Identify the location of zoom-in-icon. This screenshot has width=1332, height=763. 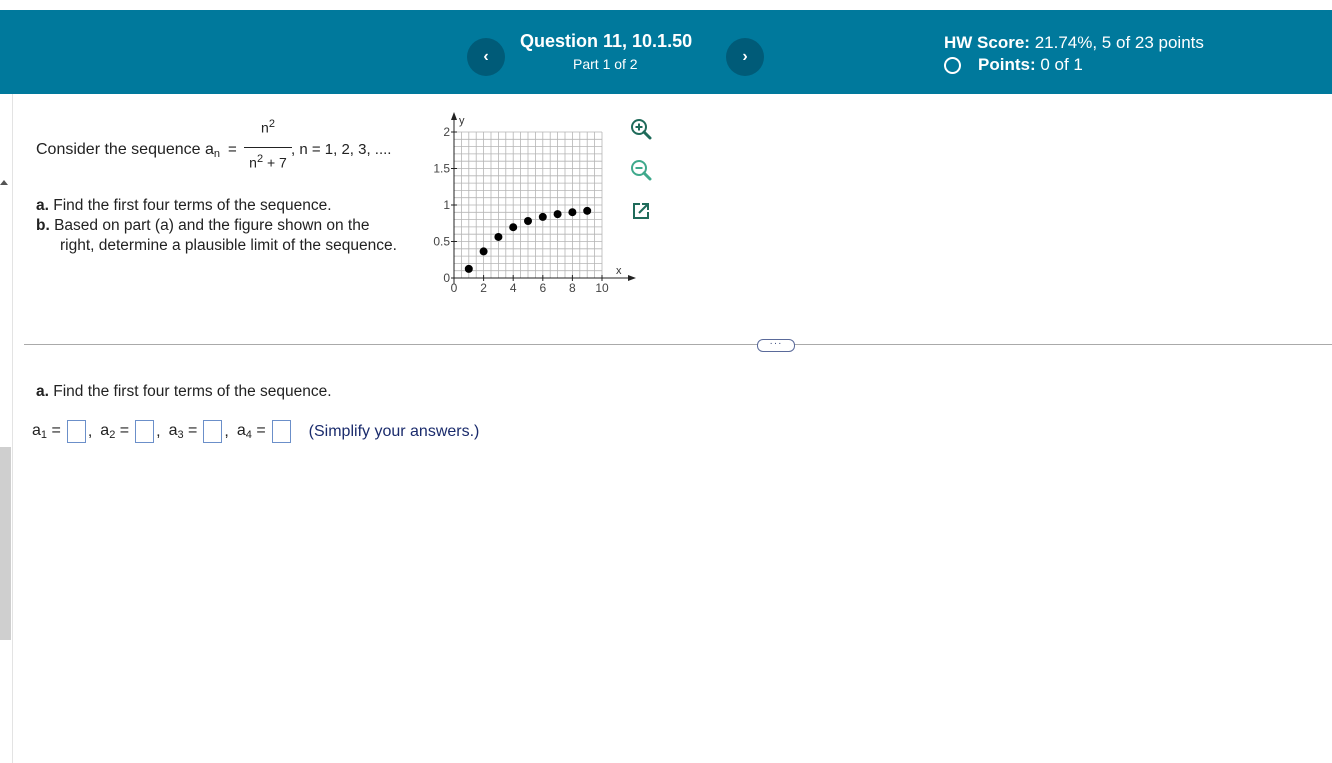
(641, 129).